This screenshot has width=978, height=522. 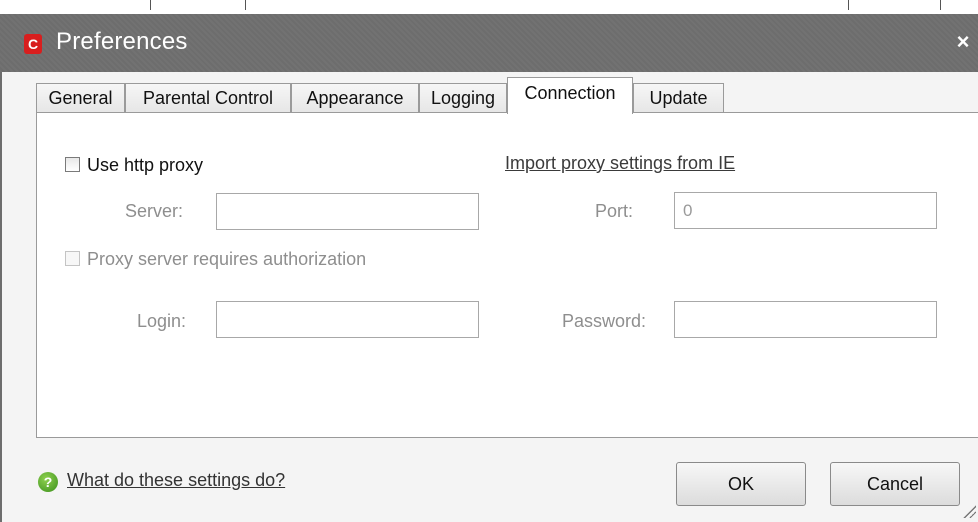 I want to click on password-input, so click(x=805, y=319).